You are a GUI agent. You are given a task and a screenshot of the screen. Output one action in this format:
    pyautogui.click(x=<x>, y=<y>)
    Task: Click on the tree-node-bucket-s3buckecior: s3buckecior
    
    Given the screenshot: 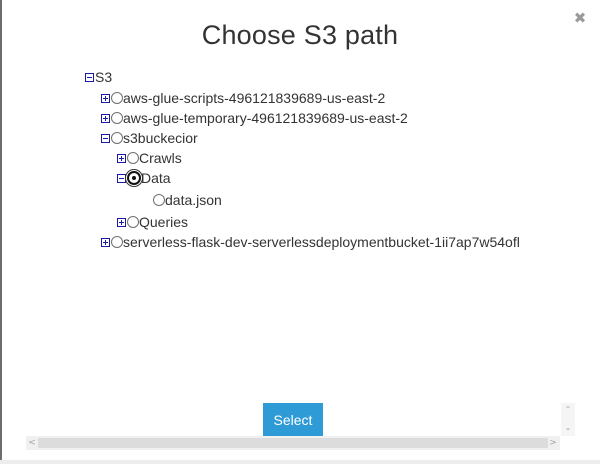 What is the action you would take?
    pyautogui.click(x=149, y=138)
    